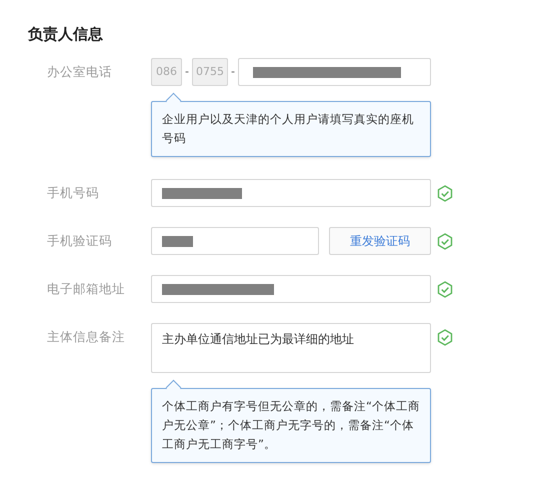 This screenshot has width=546, height=478. Describe the element at coordinates (86, 337) in the screenshot. I see `field-label: 主体信息备注` at that location.